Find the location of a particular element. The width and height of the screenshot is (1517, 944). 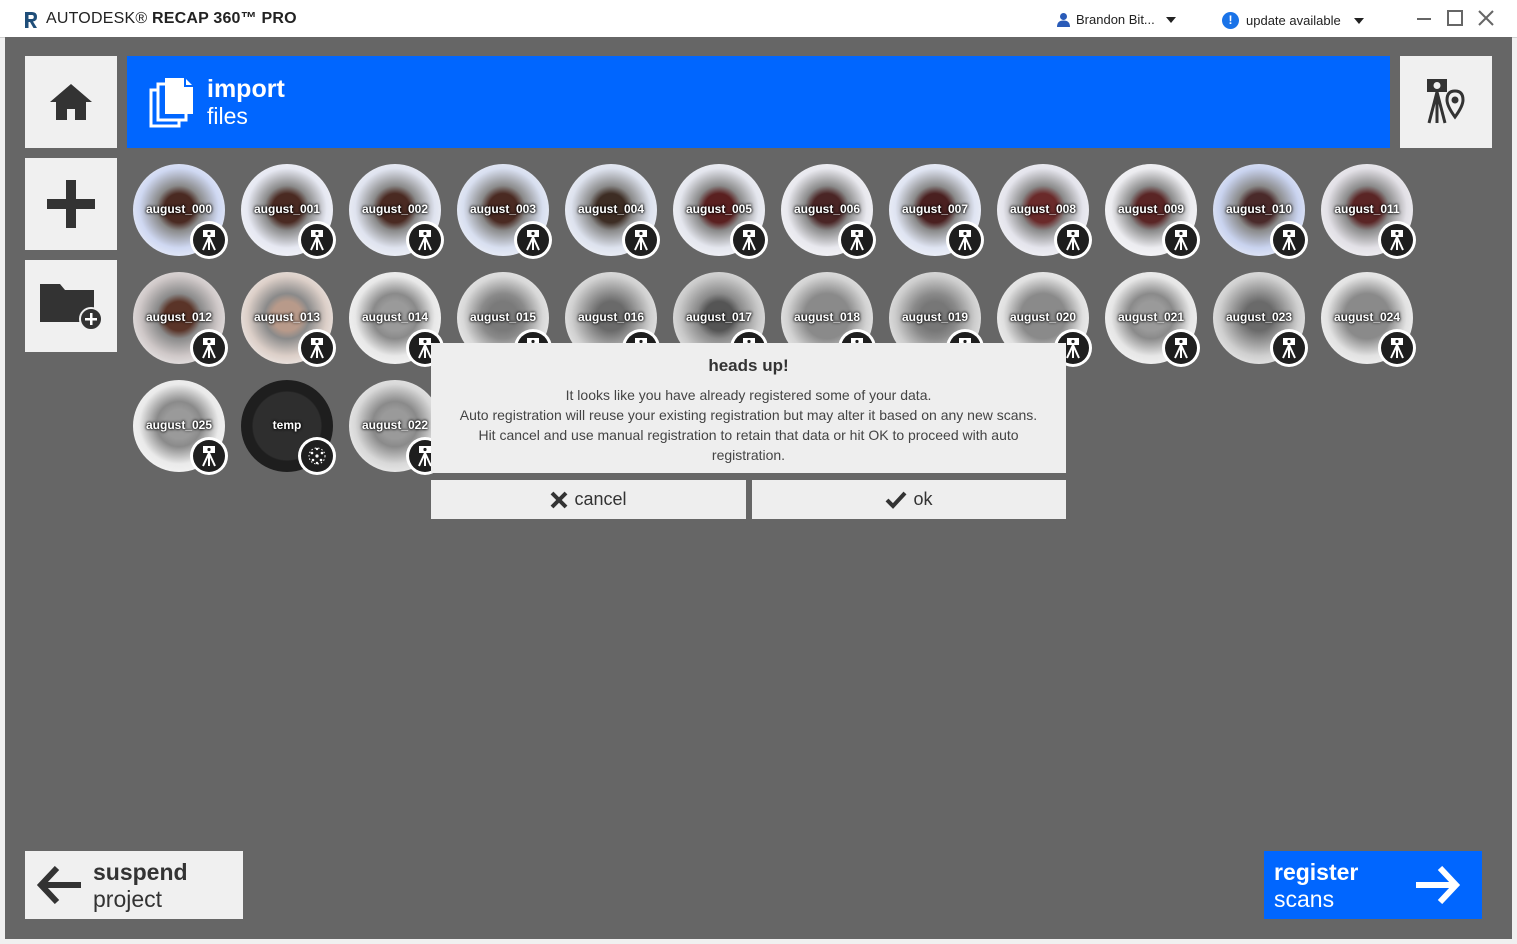

scan-item: august_000 is located at coordinates (180, 211).